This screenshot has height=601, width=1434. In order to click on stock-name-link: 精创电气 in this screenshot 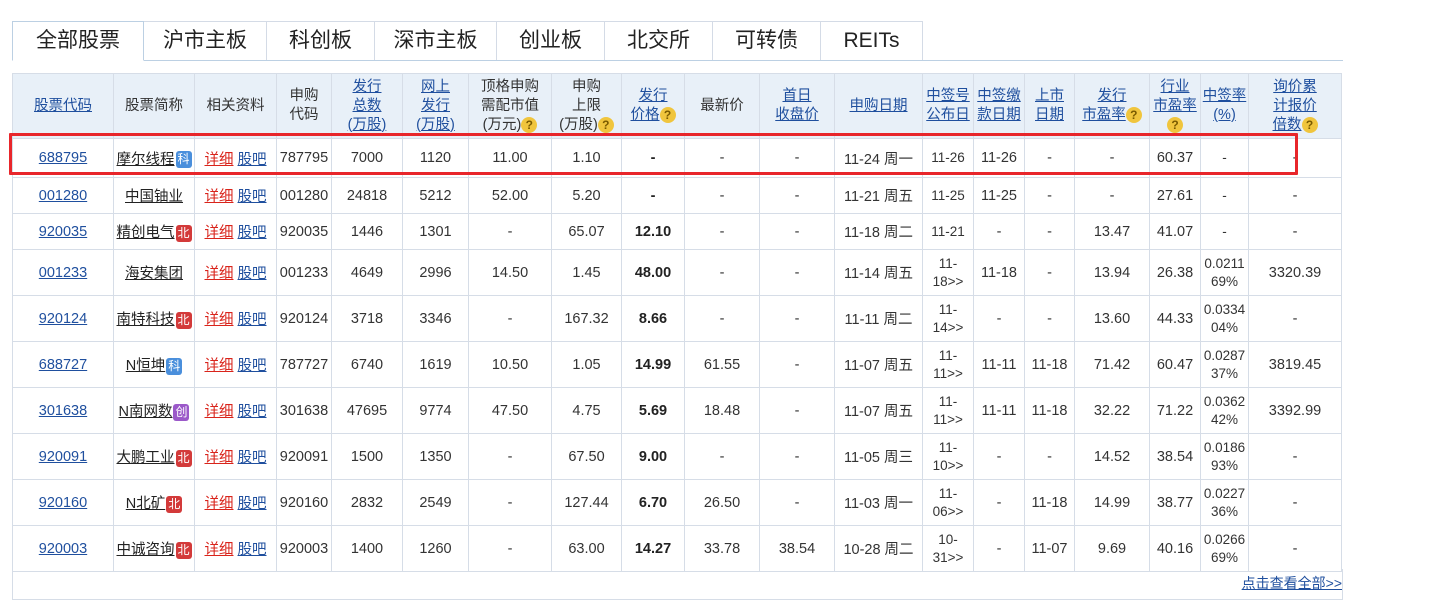, I will do `click(146, 233)`.